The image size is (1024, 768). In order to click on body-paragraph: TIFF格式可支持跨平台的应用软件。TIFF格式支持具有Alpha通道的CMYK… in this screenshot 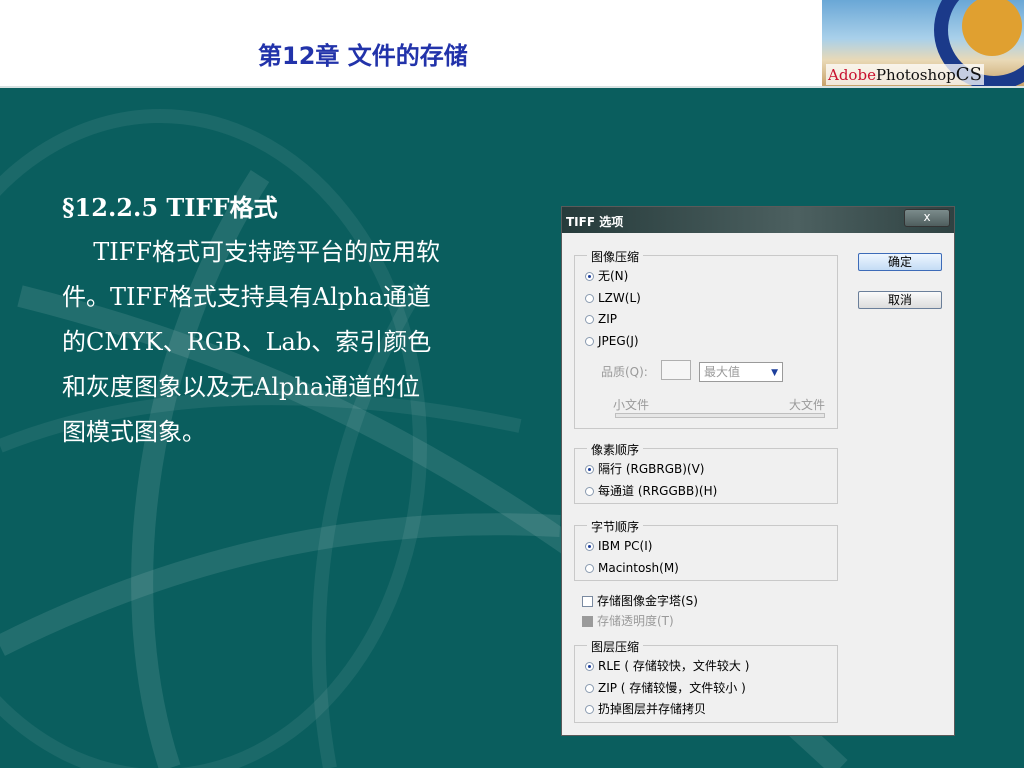, I will do `click(251, 342)`.